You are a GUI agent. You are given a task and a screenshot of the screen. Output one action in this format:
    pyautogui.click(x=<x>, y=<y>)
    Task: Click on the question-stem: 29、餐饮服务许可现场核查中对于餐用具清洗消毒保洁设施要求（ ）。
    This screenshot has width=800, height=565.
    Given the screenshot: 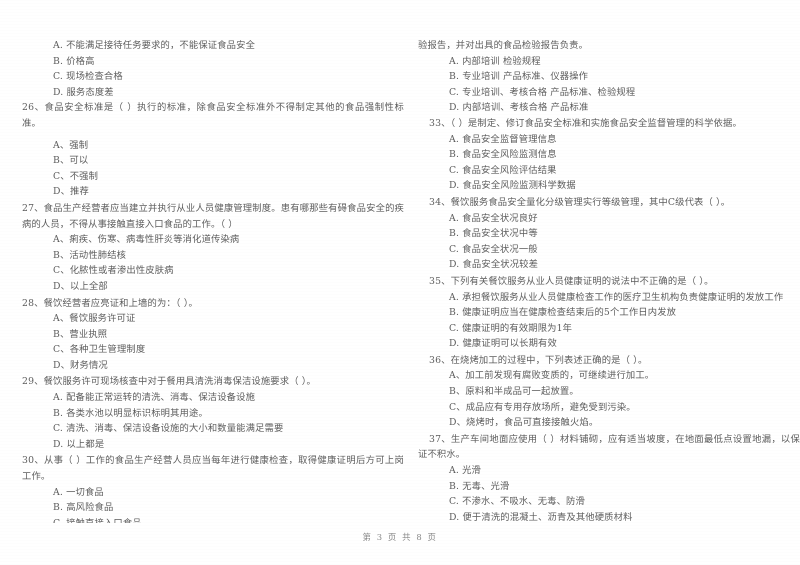 What is the action you would take?
    pyautogui.click(x=169, y=382)
    